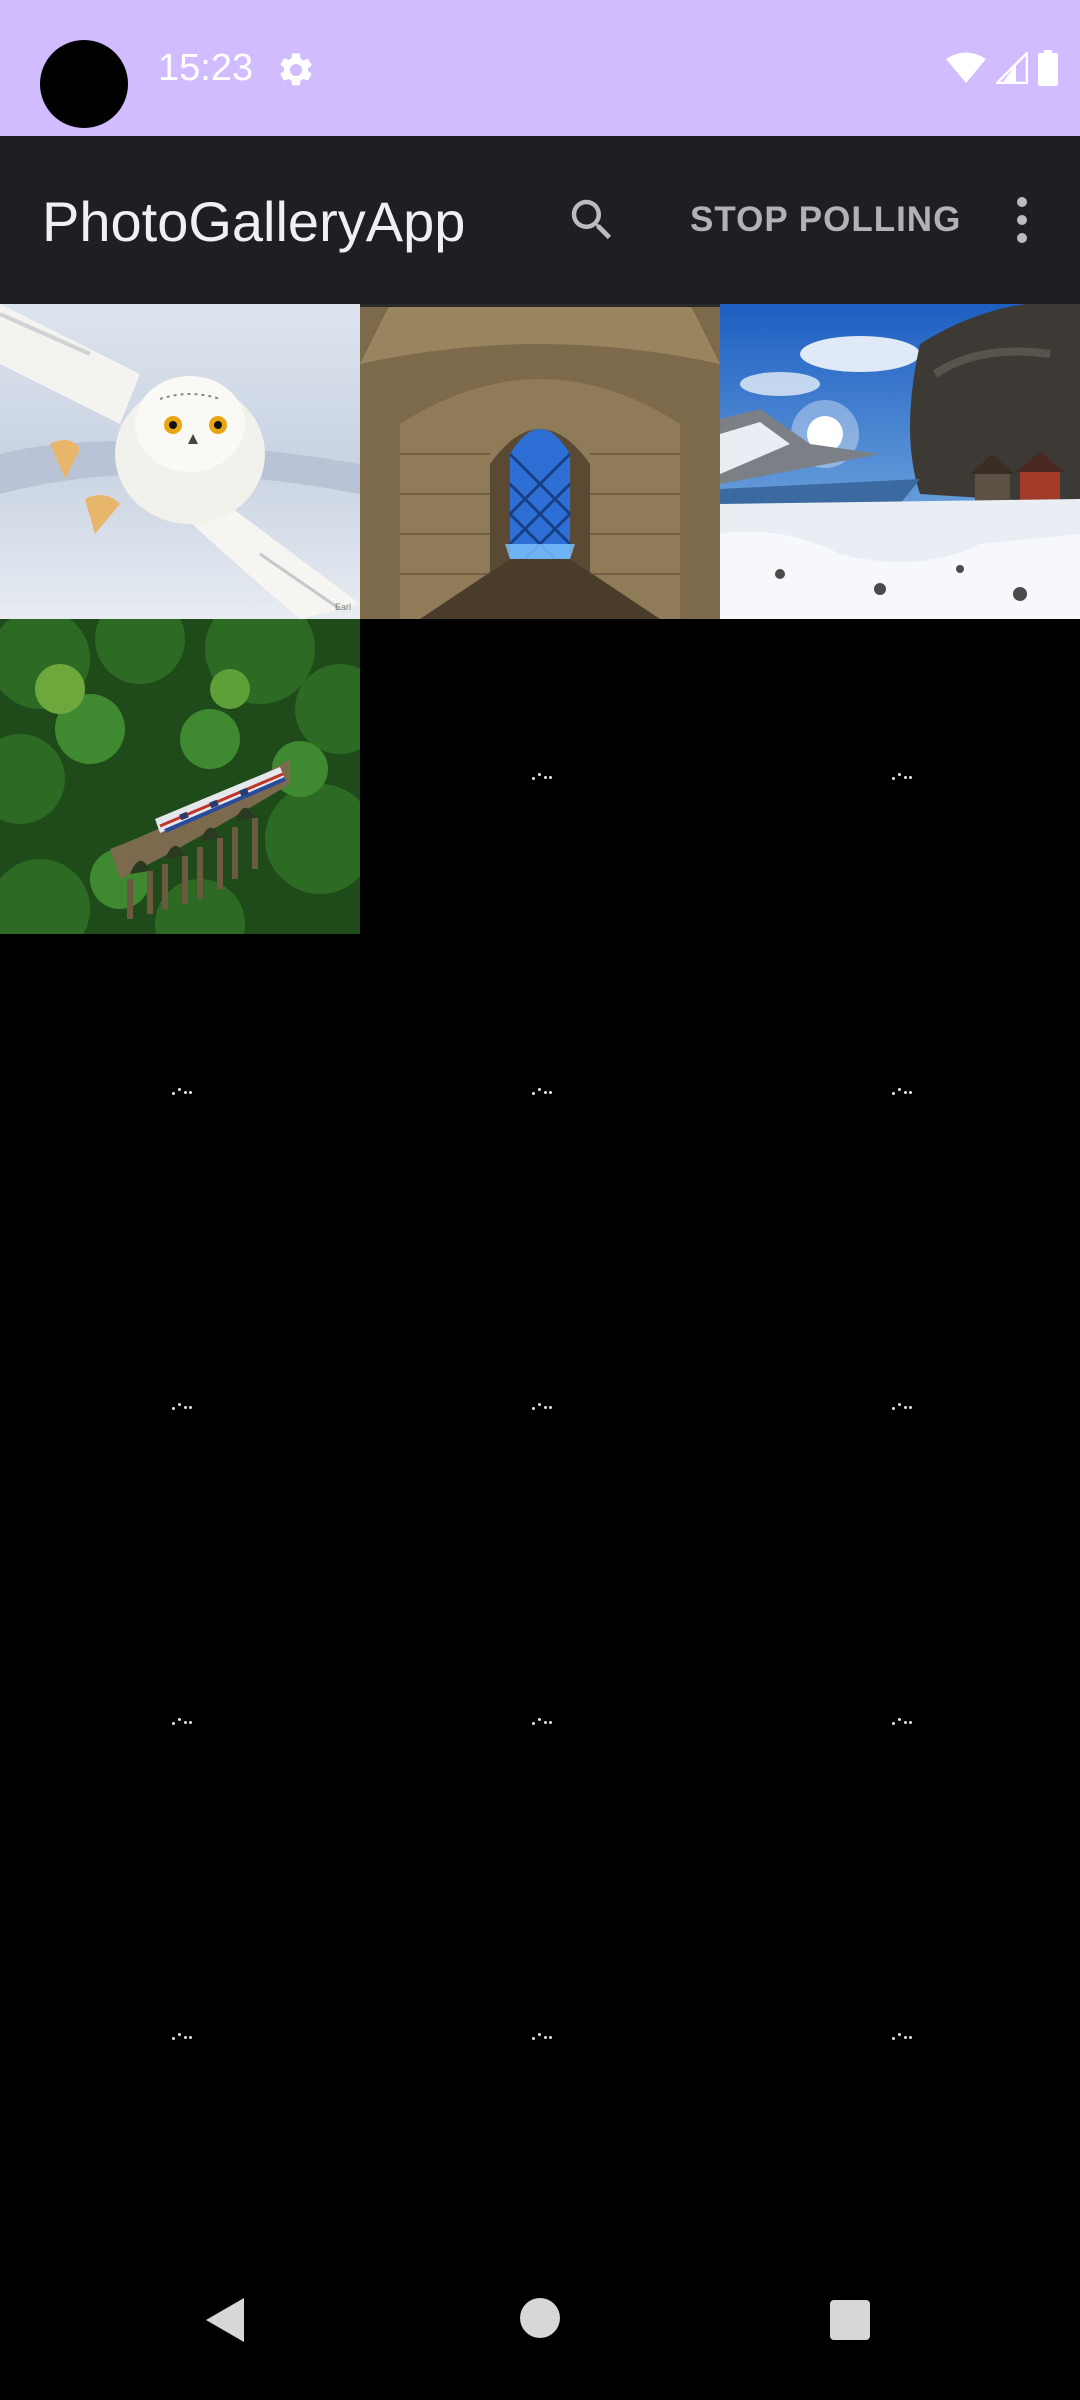 The image size is (1080, 2400). What do you see at coordinates (850, 2320) in the screenshot?
I see `recents-icon` at bounding box center [850, 2320].